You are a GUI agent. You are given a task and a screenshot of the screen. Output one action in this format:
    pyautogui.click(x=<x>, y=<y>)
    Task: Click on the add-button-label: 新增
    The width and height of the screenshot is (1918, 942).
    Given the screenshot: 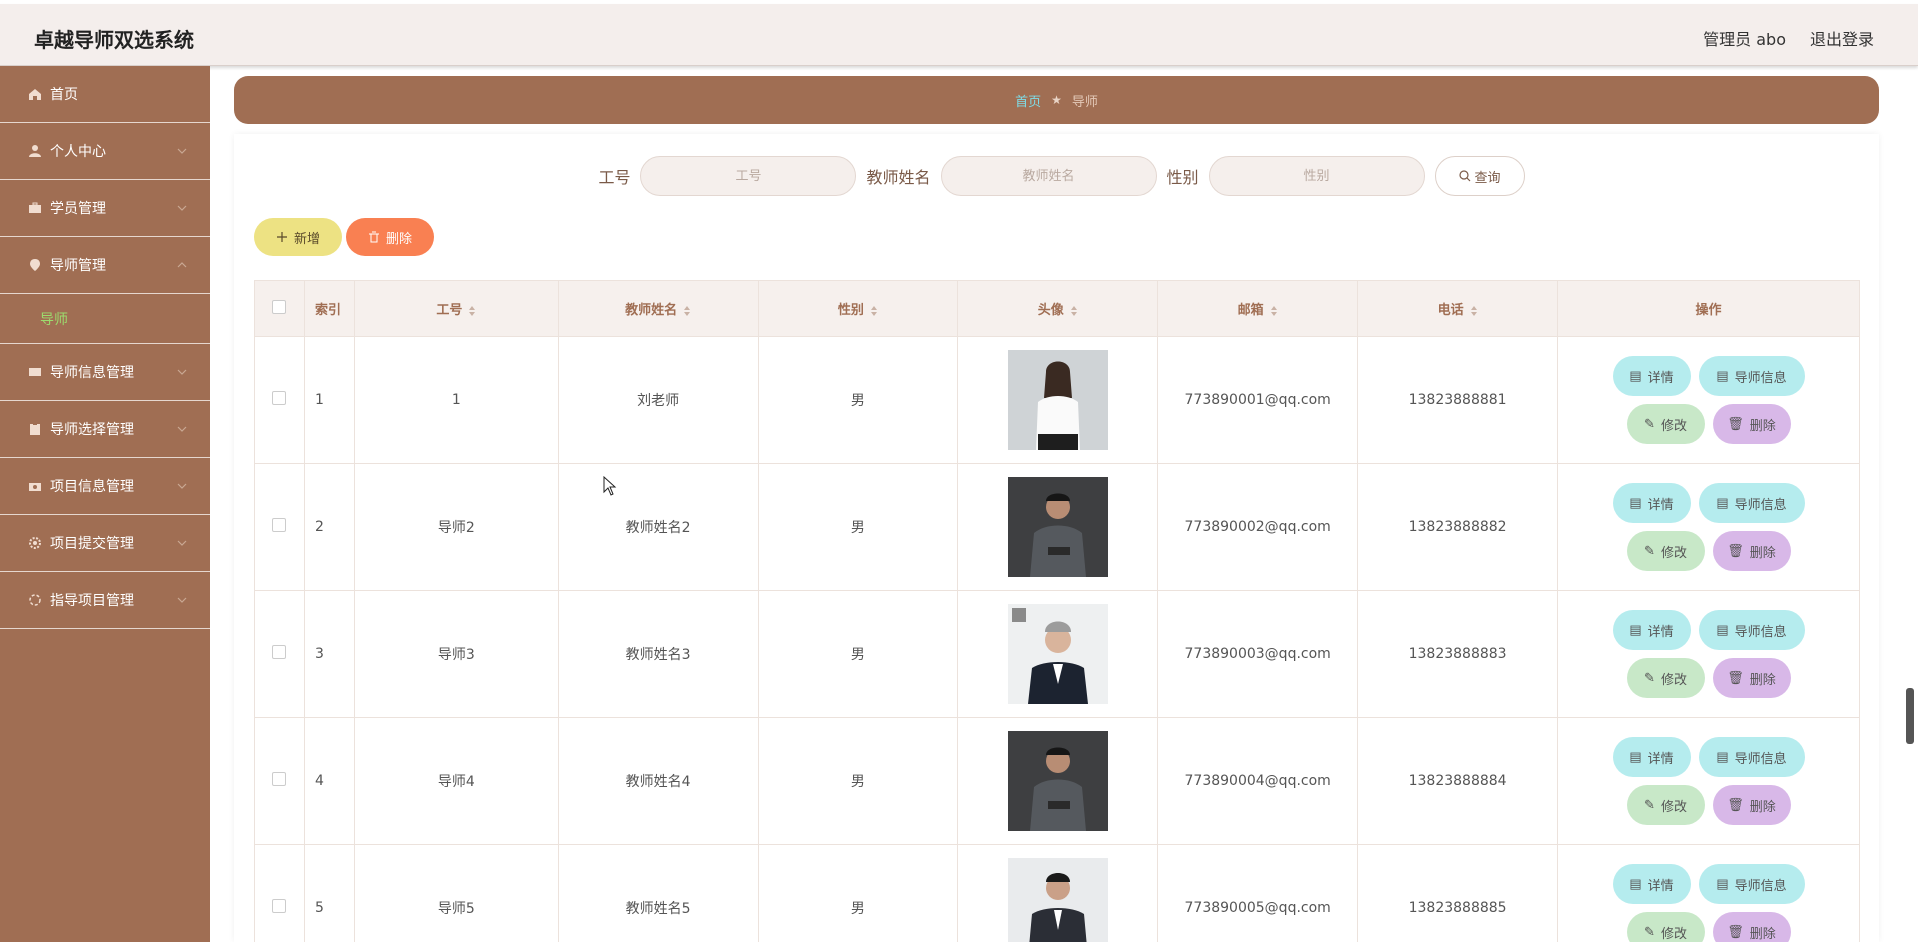 What is the action you would take?
    pyautogui.click(x=306, y=238)
    